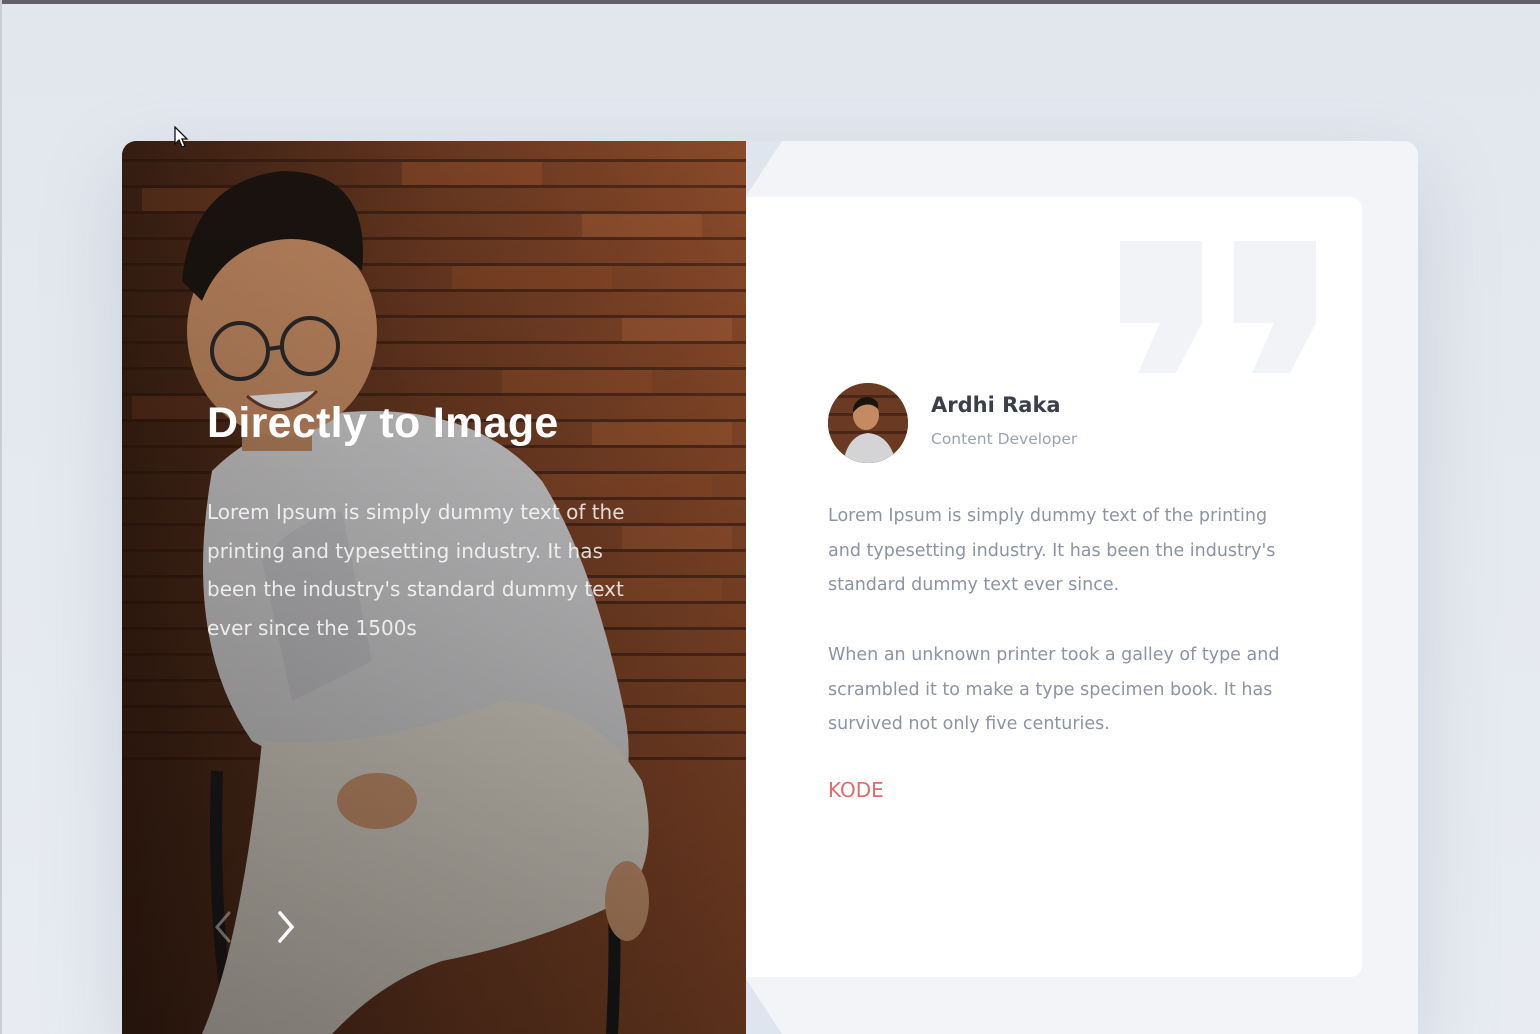 The image size is (1540, 1034). I want to click on mouse-cursor-icon, so click(181, 137).